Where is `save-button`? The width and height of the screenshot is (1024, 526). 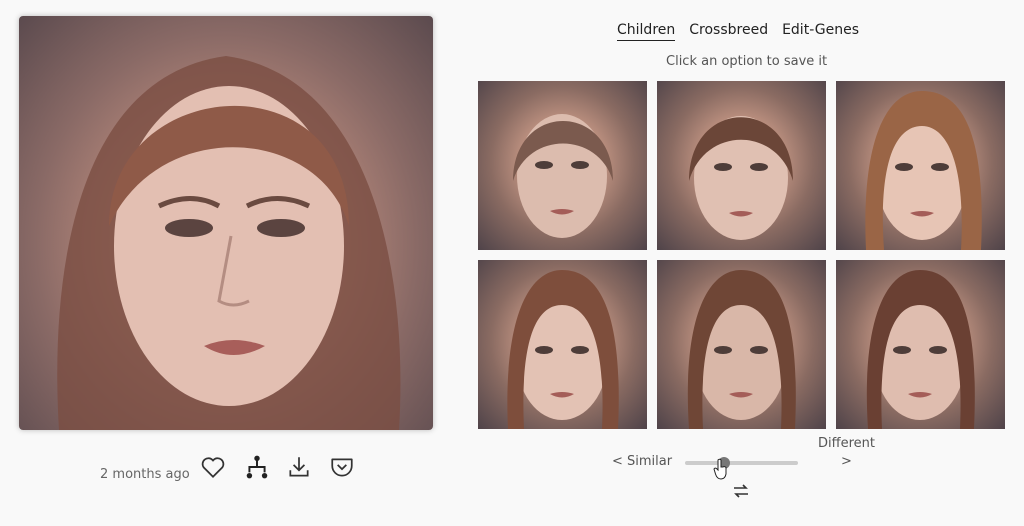 save-button is located at coordinates (342, 467).